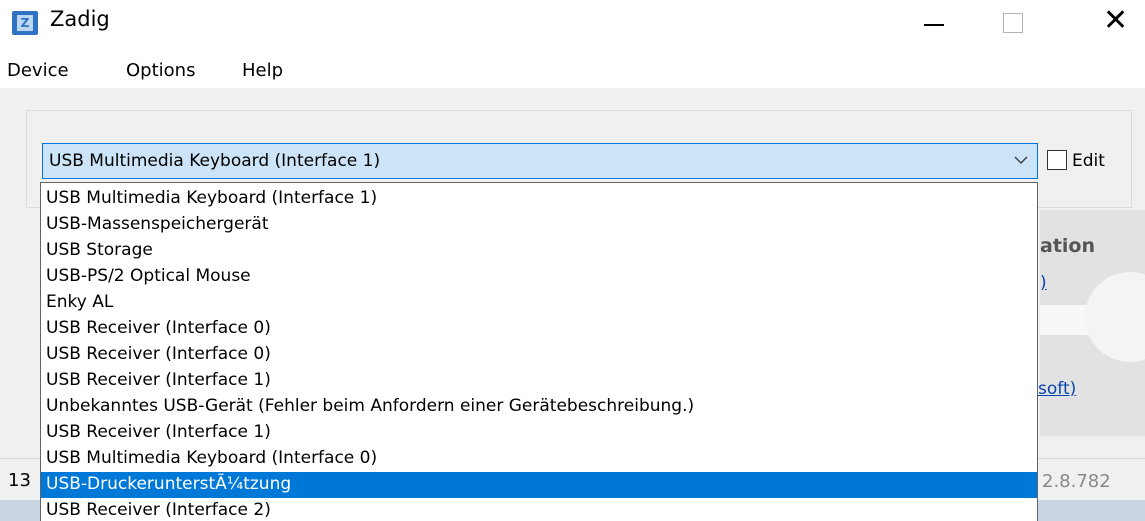 The image size is (1145, 521). What do you see at coordinates (262, 70) in the screenshot?
I see `menu-help: Help` at bounding box center [262, 70].